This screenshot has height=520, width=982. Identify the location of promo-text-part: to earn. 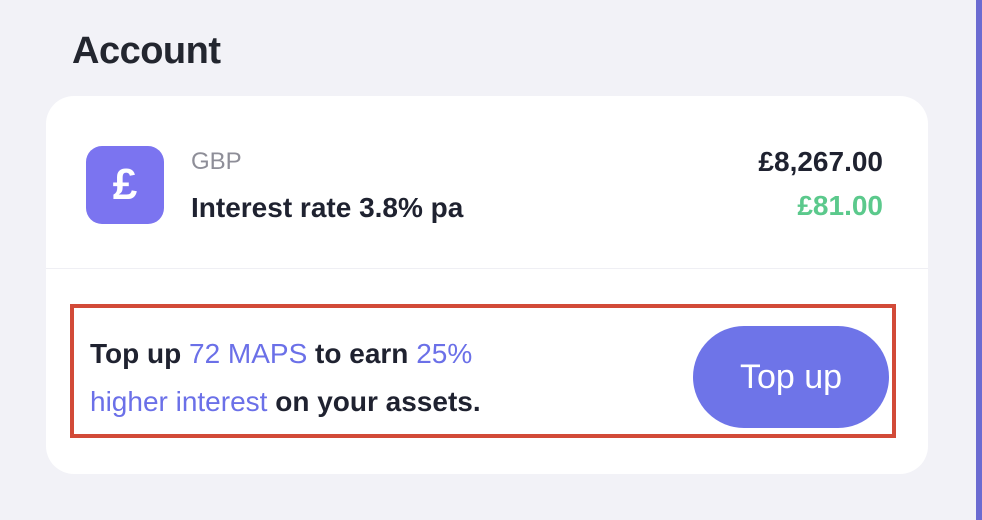
(362, 353).